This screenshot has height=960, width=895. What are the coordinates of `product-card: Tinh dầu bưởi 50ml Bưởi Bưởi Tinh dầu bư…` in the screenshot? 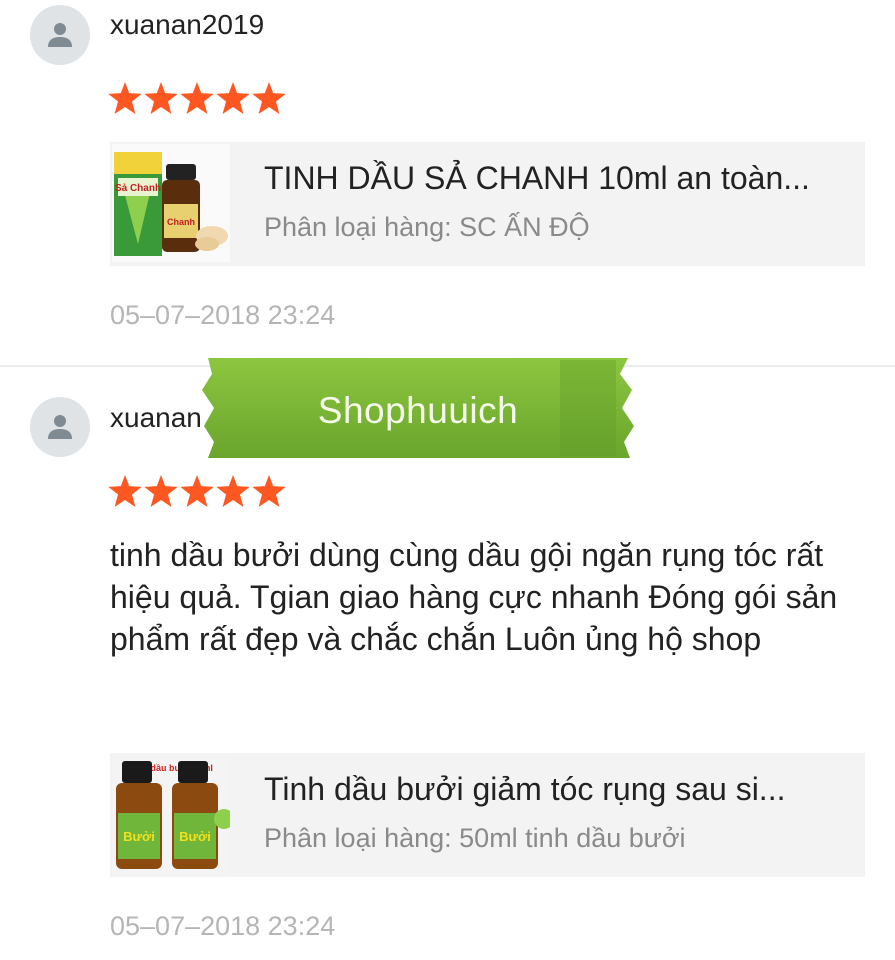 It's located at (487, 815).